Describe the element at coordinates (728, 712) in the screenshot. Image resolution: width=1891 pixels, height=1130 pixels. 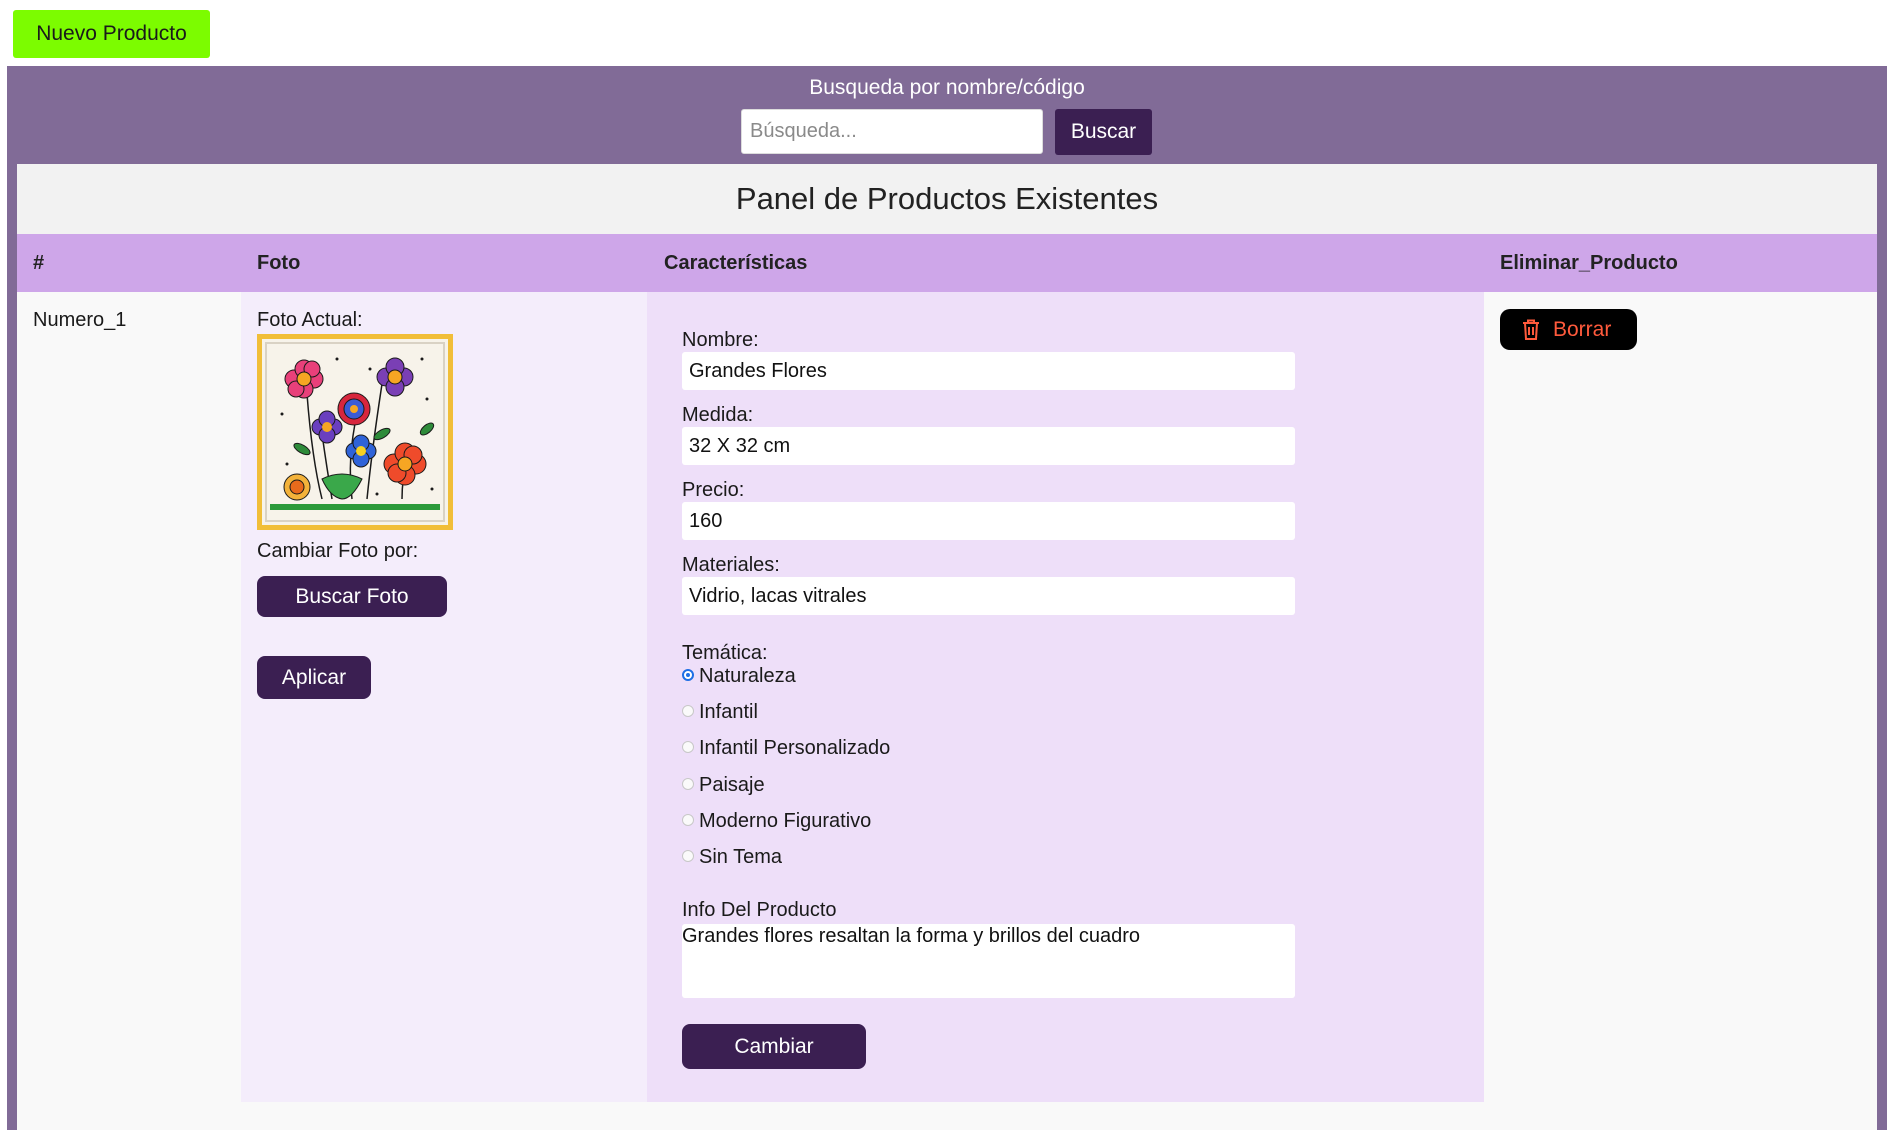
I see `theme-option-label: Infantil` at that location.